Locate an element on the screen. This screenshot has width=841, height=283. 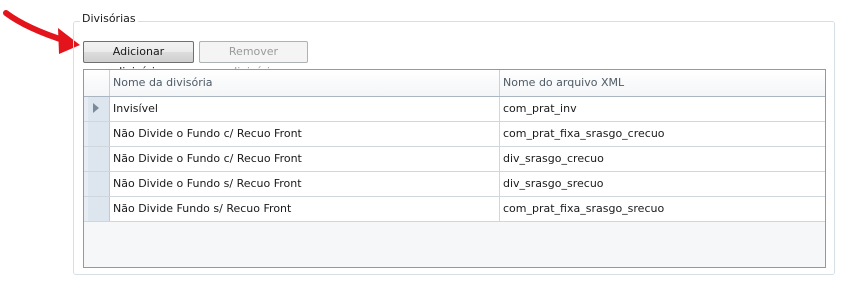
remove-division-button: Remover divisória is located at coordinates (253, 59).